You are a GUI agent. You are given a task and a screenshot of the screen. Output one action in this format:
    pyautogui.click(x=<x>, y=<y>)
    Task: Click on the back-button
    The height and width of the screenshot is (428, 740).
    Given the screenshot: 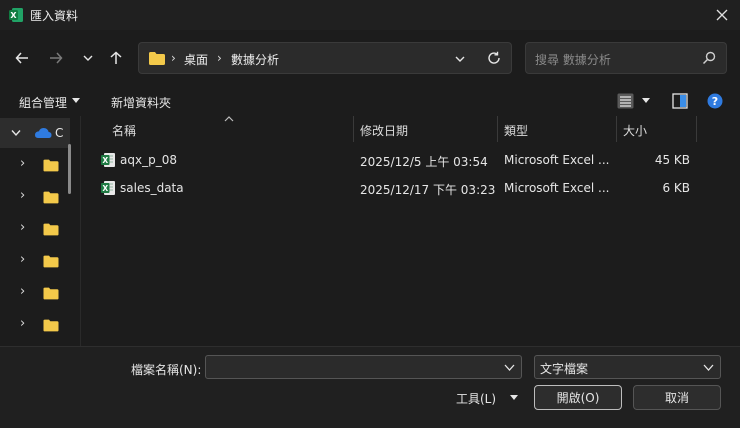 What is the action you would take?
    pyautogui.click(x=22, y=58)
    